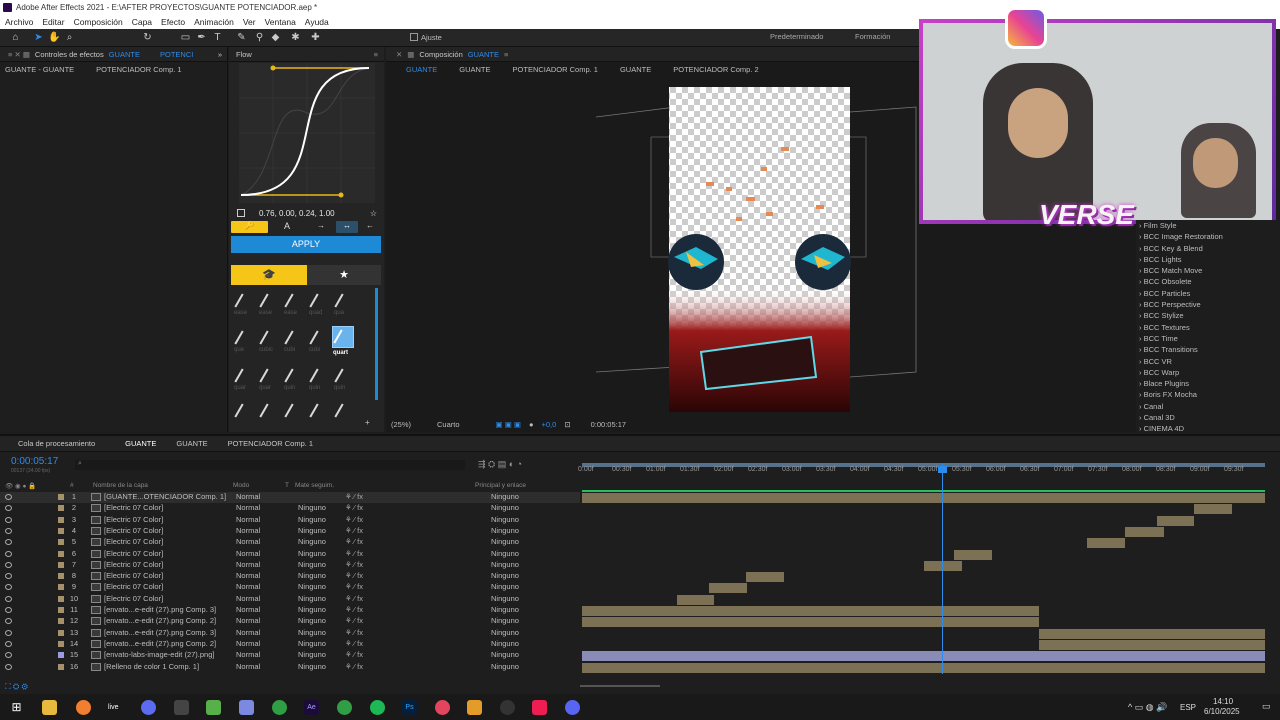 The height and width of the screenshot is (720, 1280). What do you see at coordinates (269, 275) in the screenshot?
I see `graduation-cap-icon: 🎓` at bounding box center [269, 275].